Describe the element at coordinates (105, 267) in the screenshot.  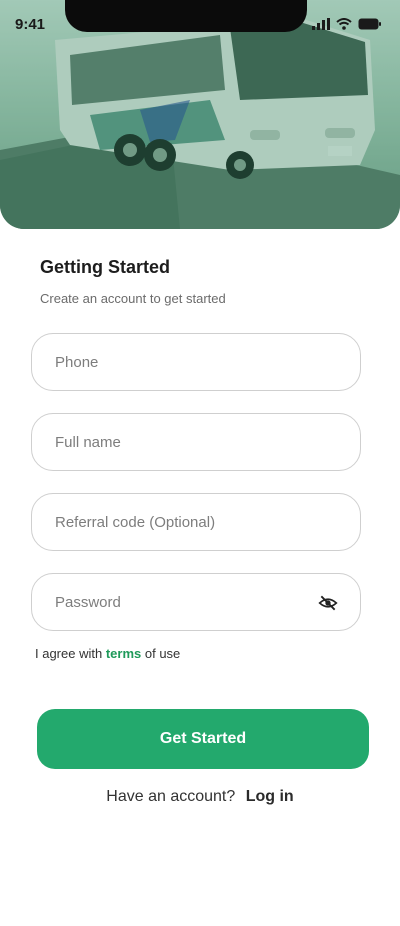
I see `page-title: Getting Started` at that location.